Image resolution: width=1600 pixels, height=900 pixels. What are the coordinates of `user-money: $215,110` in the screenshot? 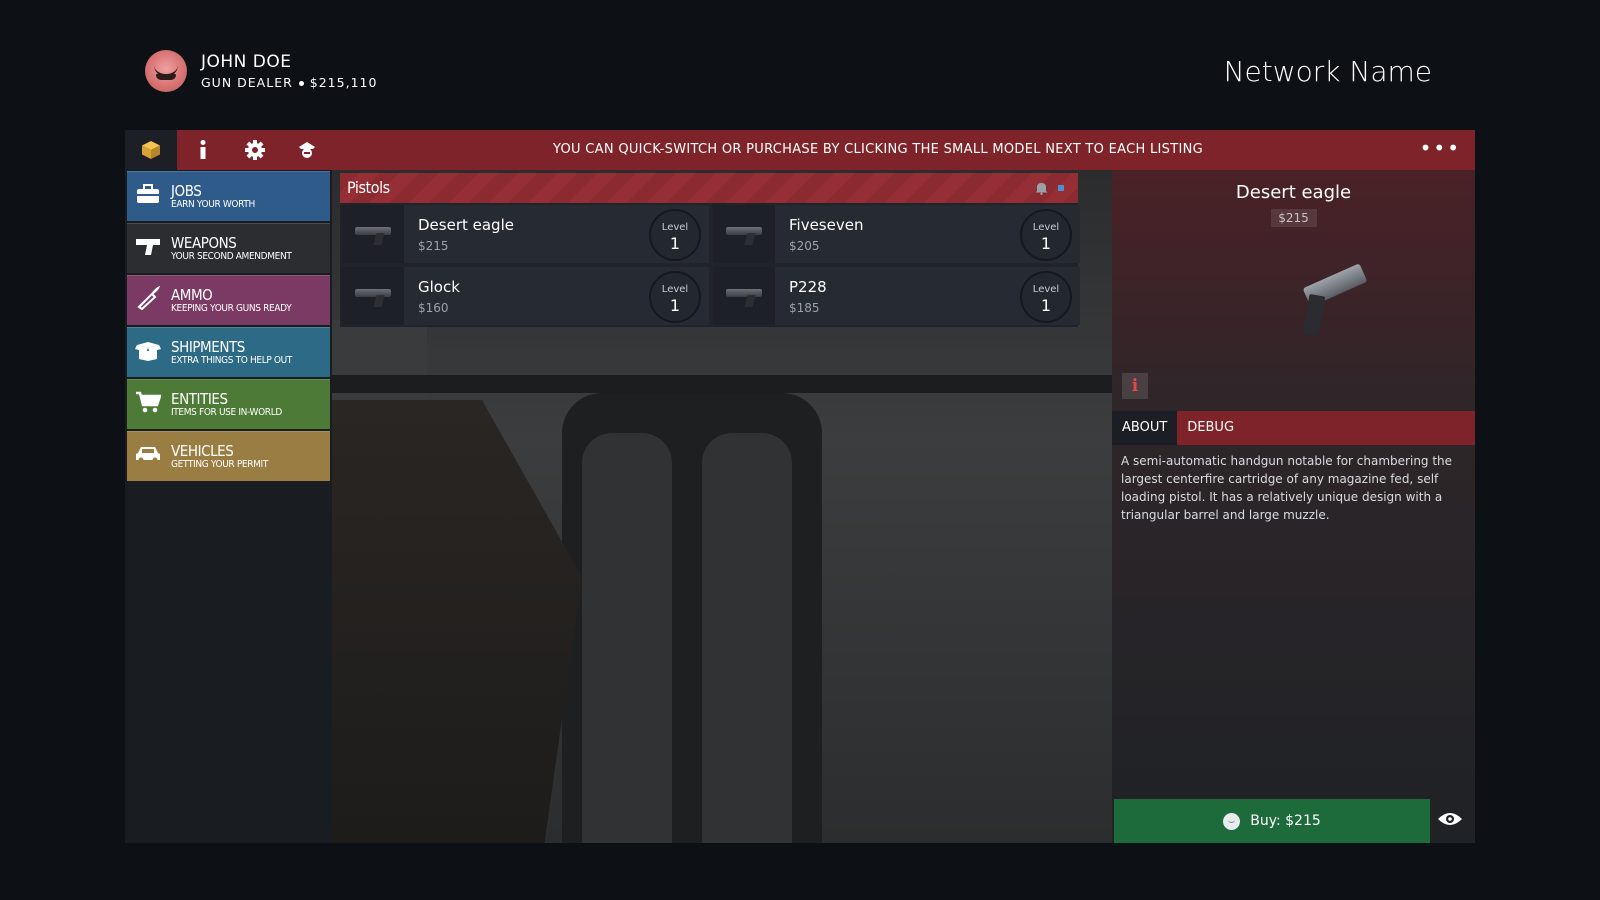 It's located at (343, 82).